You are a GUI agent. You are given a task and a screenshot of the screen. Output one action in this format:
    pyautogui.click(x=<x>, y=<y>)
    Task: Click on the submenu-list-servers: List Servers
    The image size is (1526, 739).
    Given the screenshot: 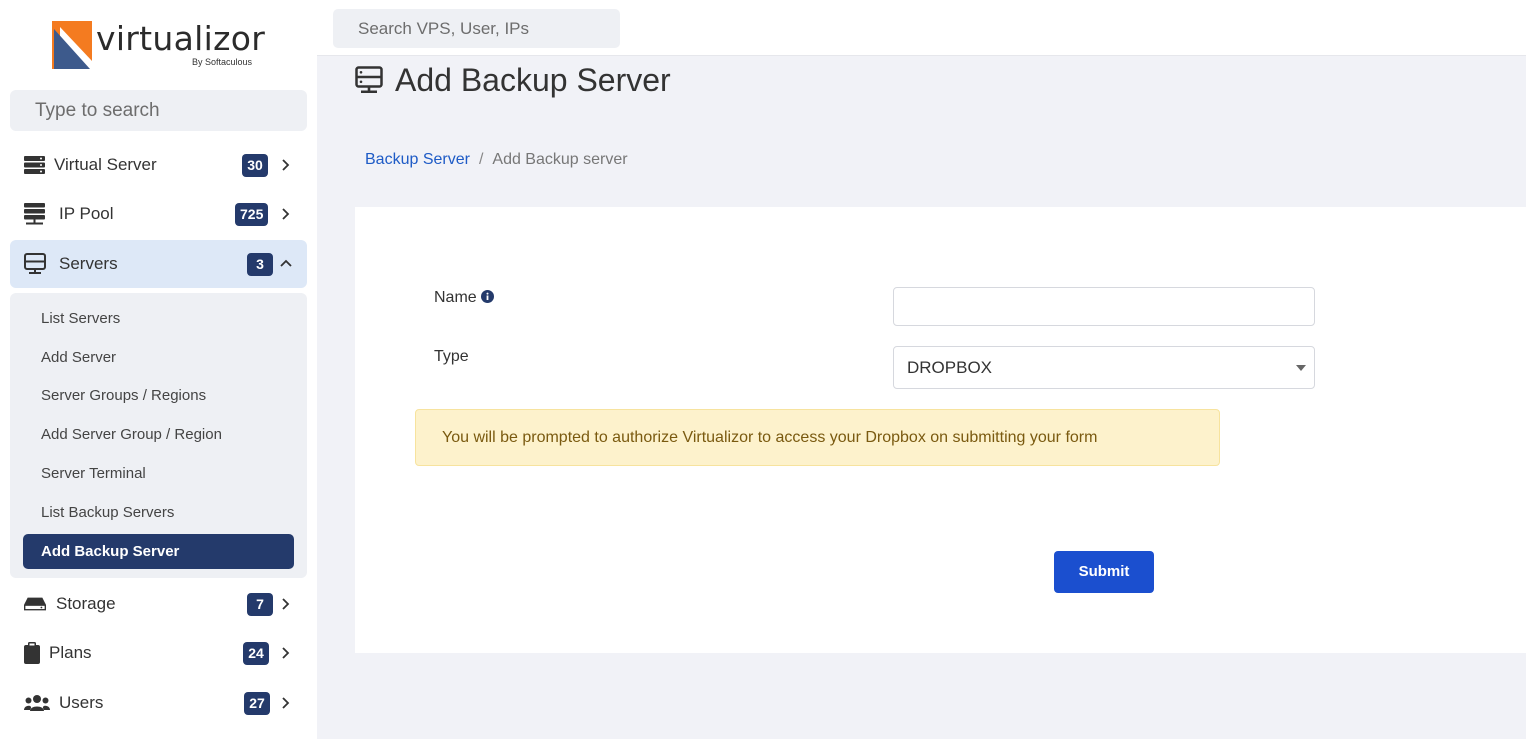 What is the action you would take?
    pyautogui.click(x=158, y=318)
    